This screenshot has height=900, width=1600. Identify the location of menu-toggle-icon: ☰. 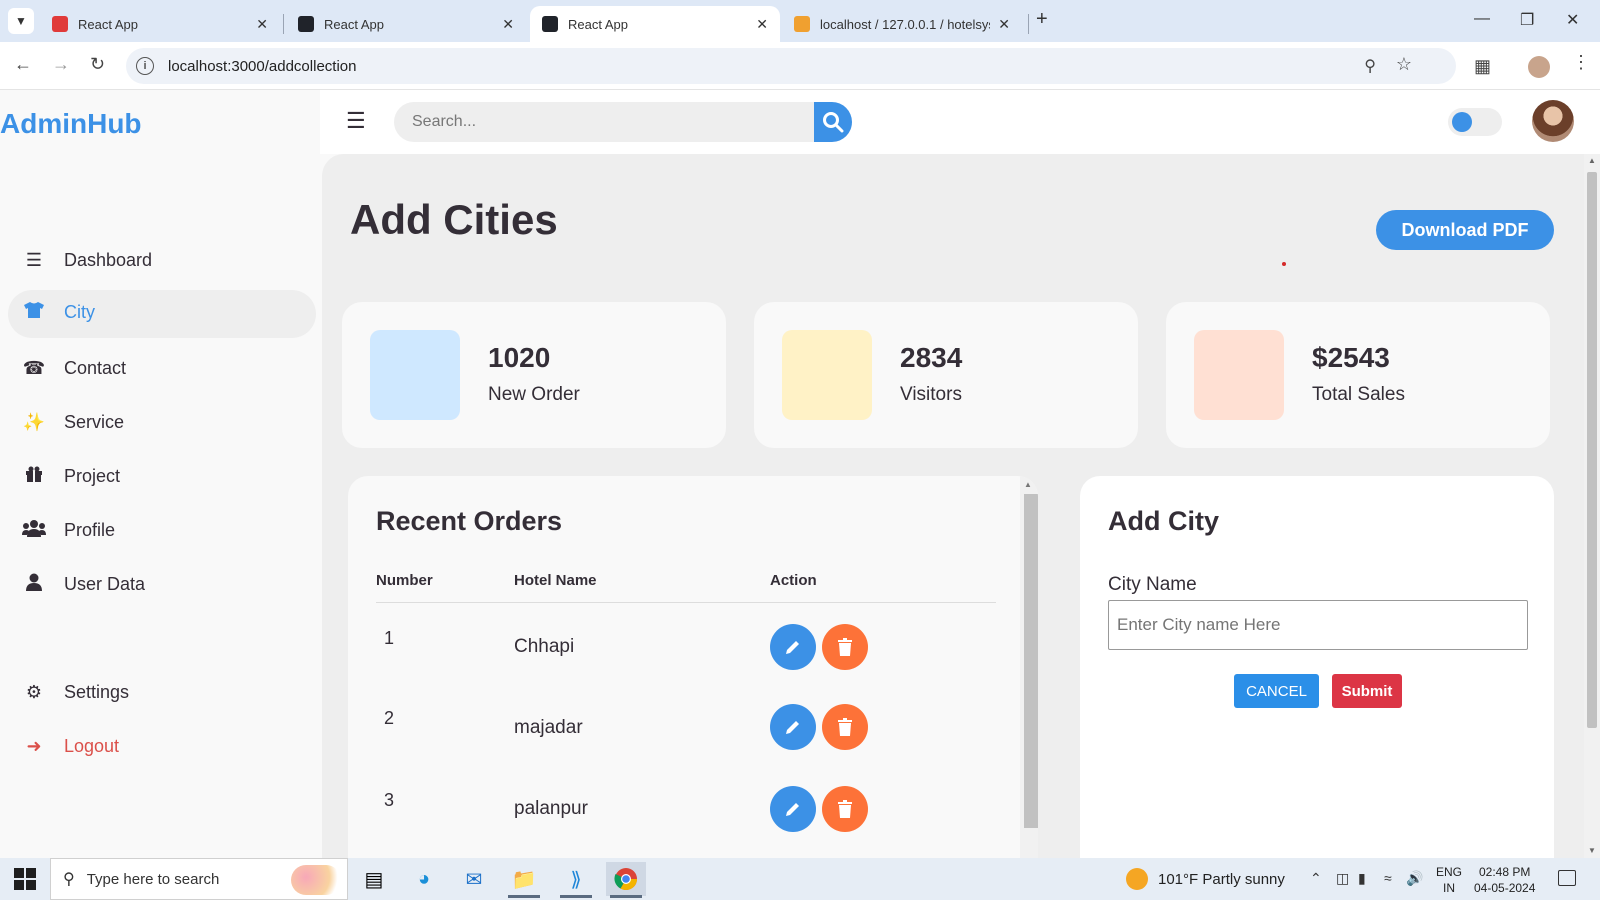
(356, 121).